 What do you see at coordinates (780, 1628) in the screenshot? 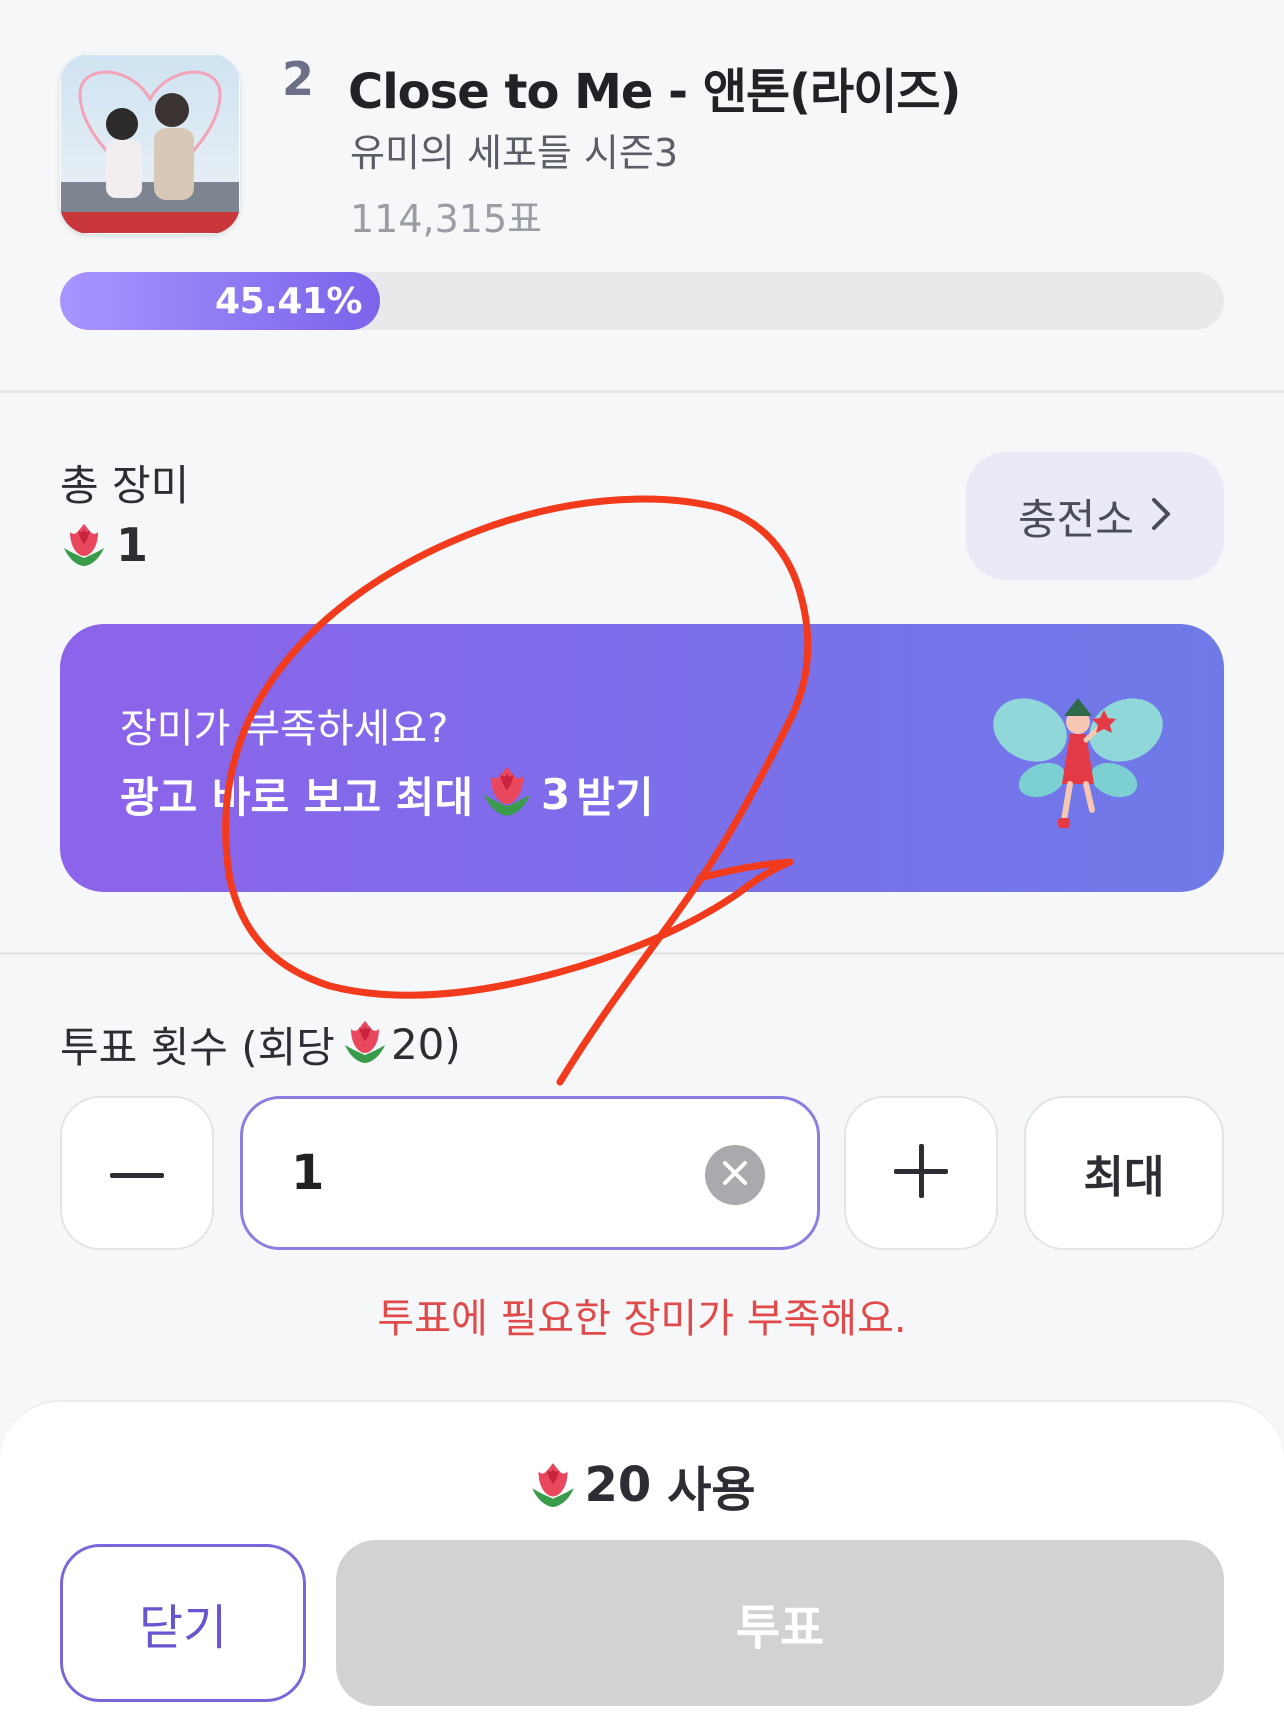
I see `vote-submit-label: 투표` at bounding box center [780, 1628].